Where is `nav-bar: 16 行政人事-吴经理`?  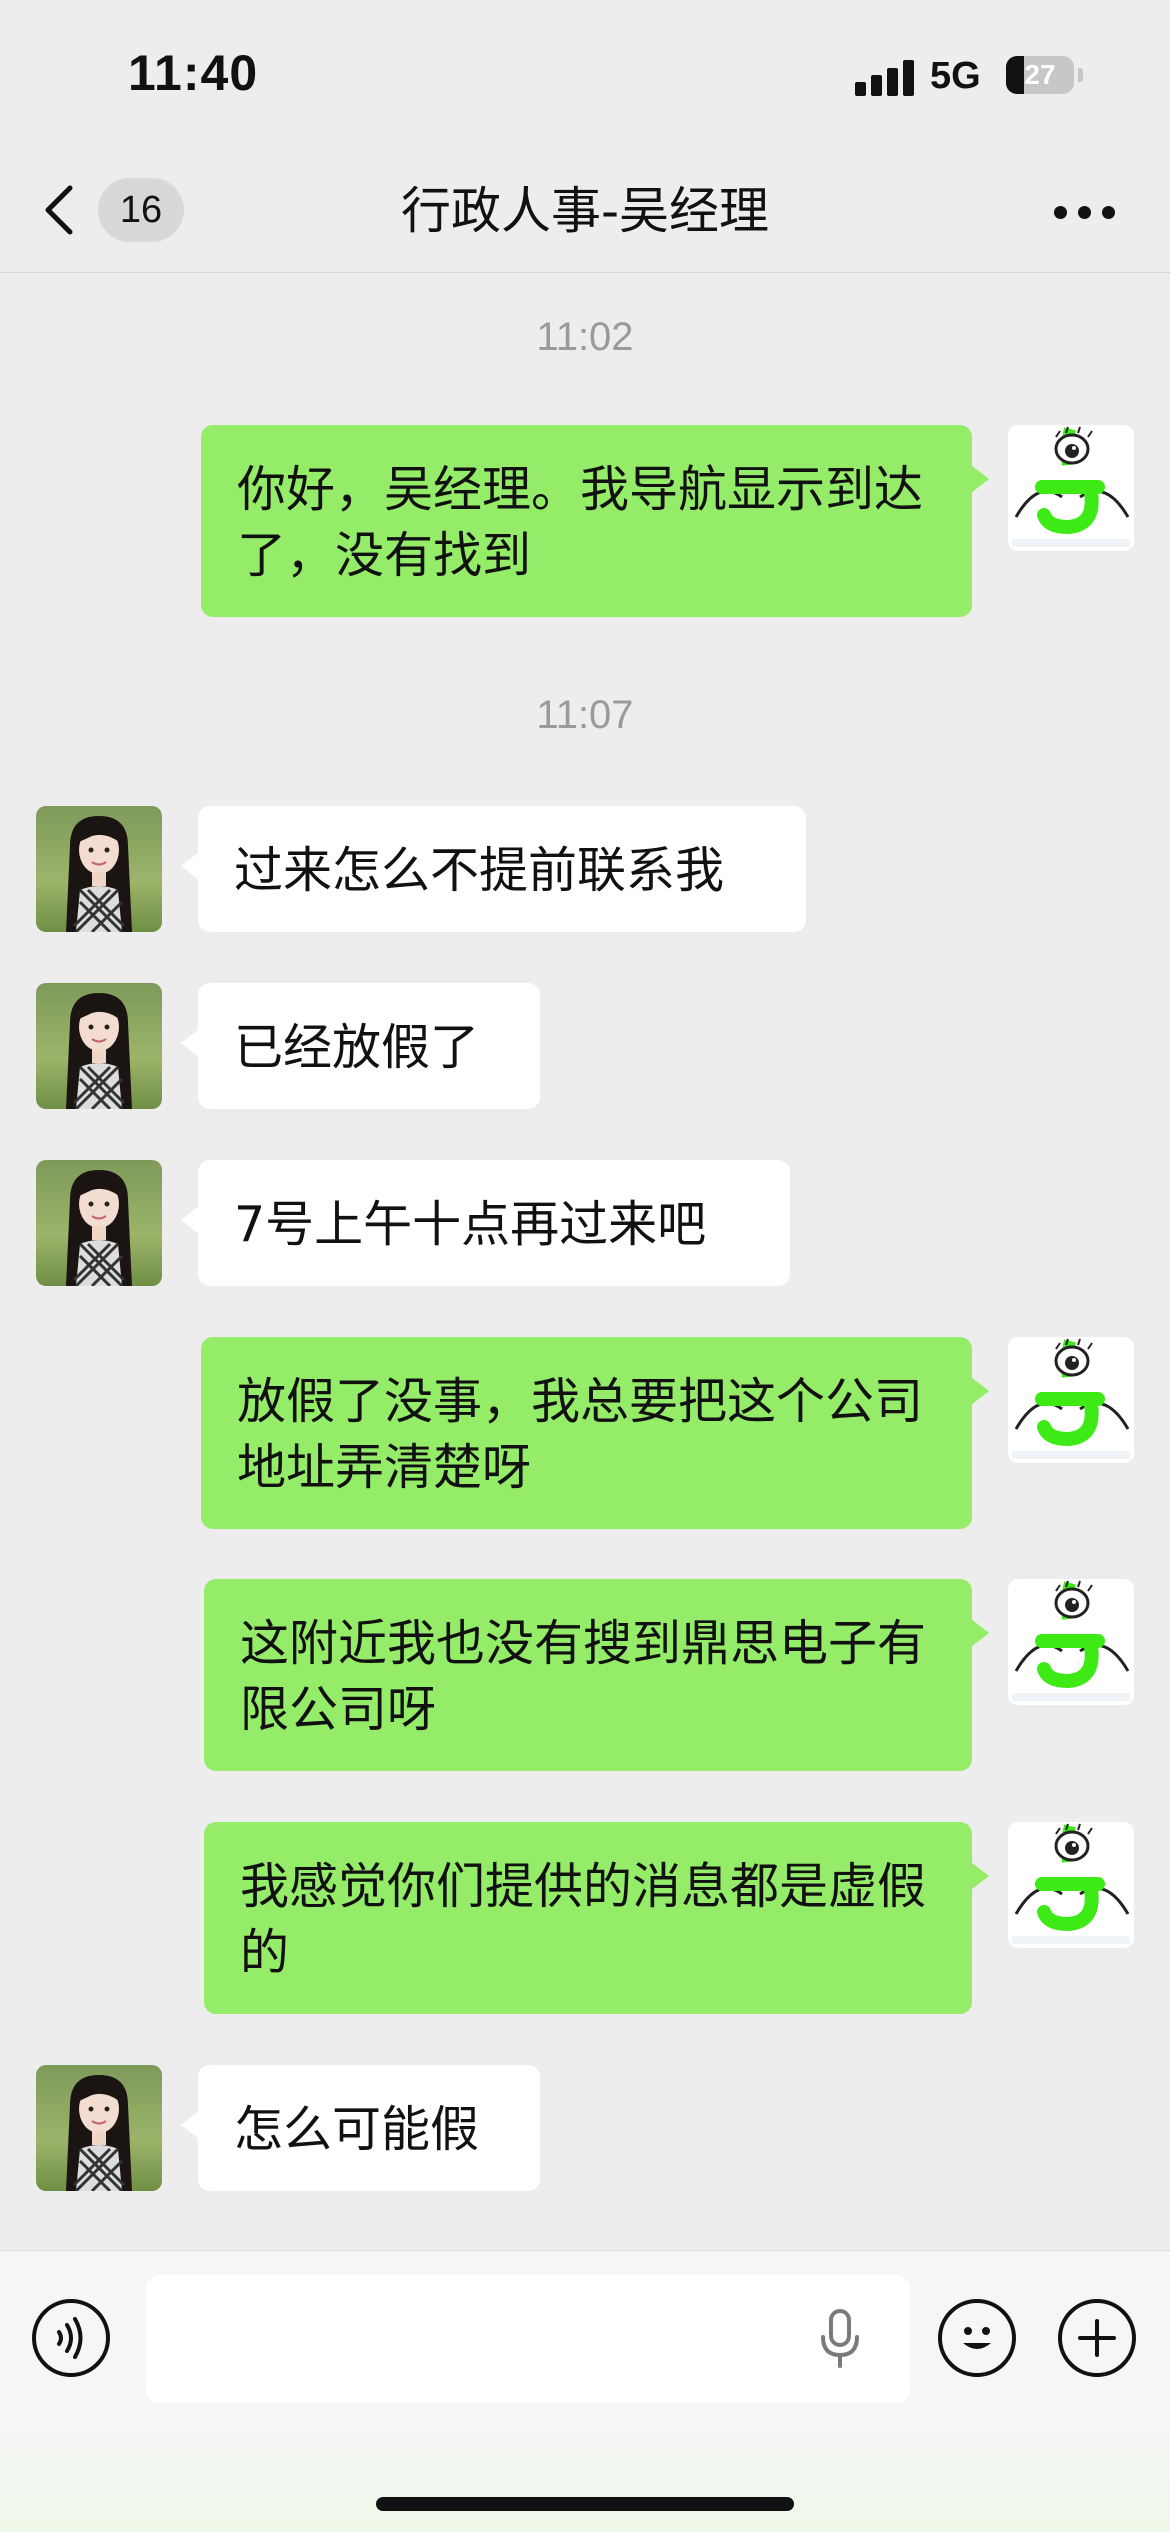 nav-bar: 16 行政人事-吴经理 is located at coordinates (585, 211).